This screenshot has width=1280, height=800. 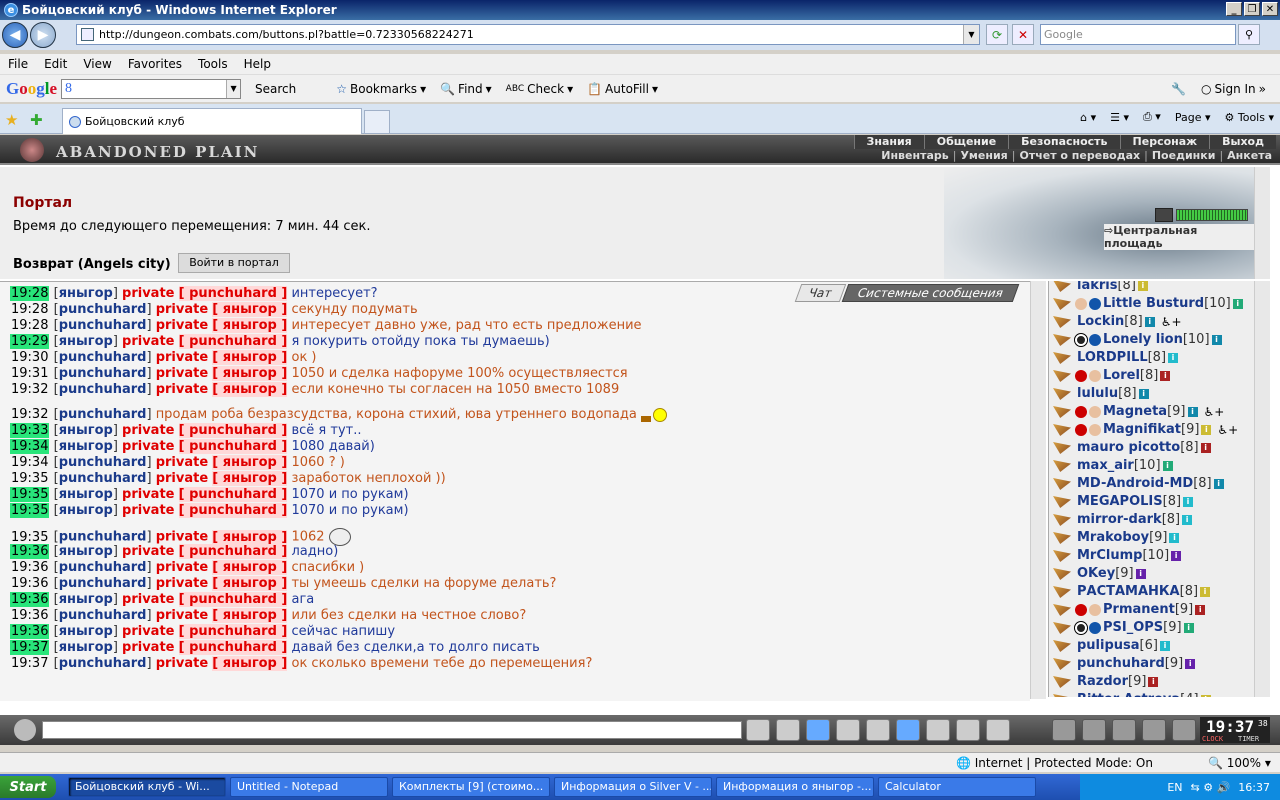 What do you see at coordinates (1184, 730) in the screenshot?
I see `exit-icon` at bounding box center [1184, 730].